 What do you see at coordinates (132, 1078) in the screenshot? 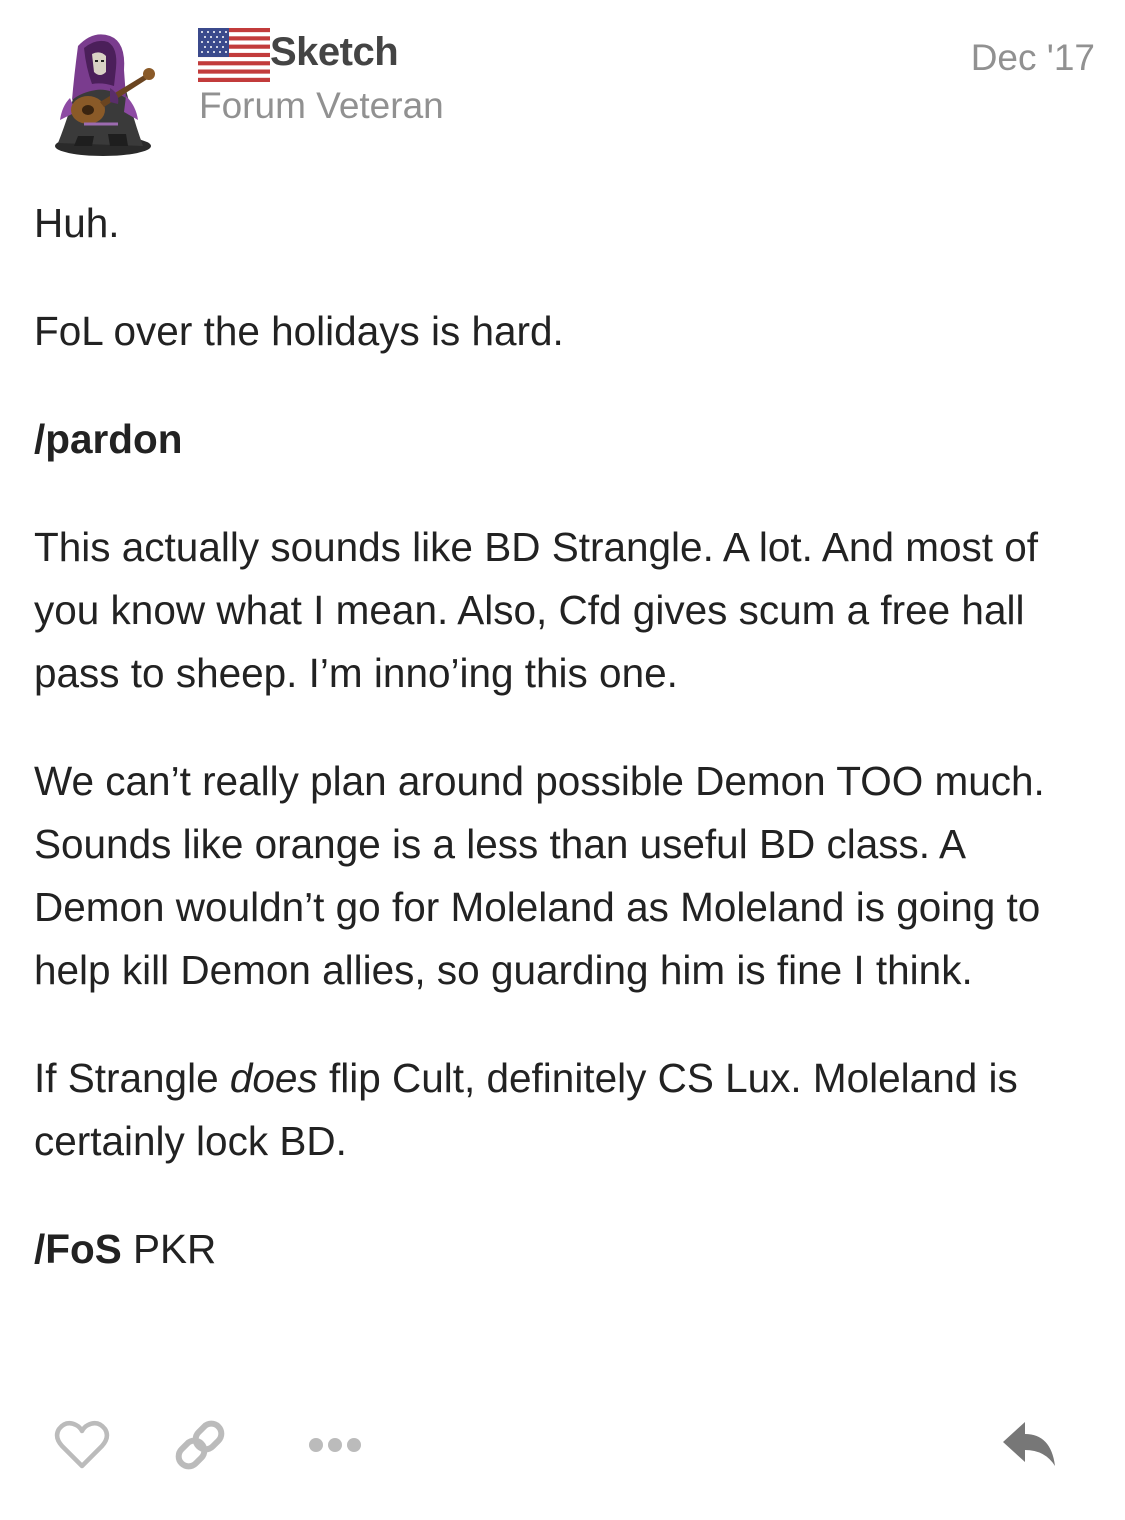
I see `text-span: If Strangle` at bounding box center [132, 1078].